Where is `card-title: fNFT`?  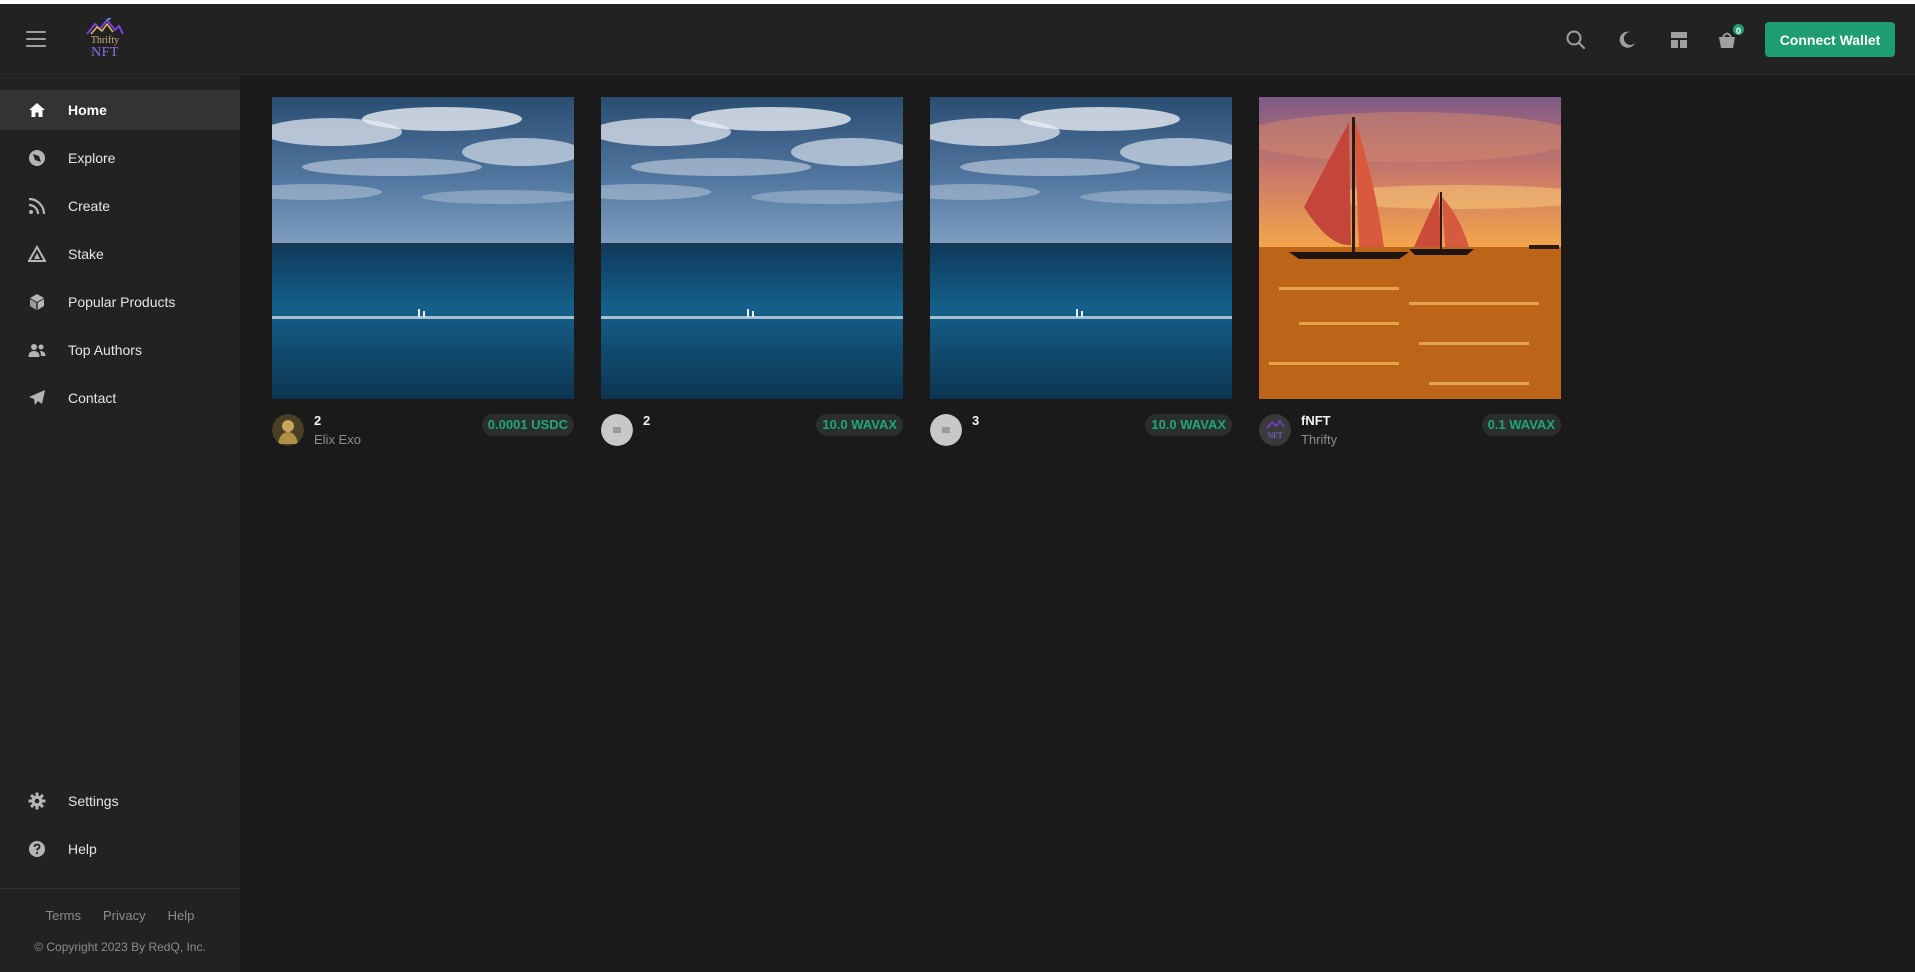
card-title: fNFT is located at coordinates (1316, 420).